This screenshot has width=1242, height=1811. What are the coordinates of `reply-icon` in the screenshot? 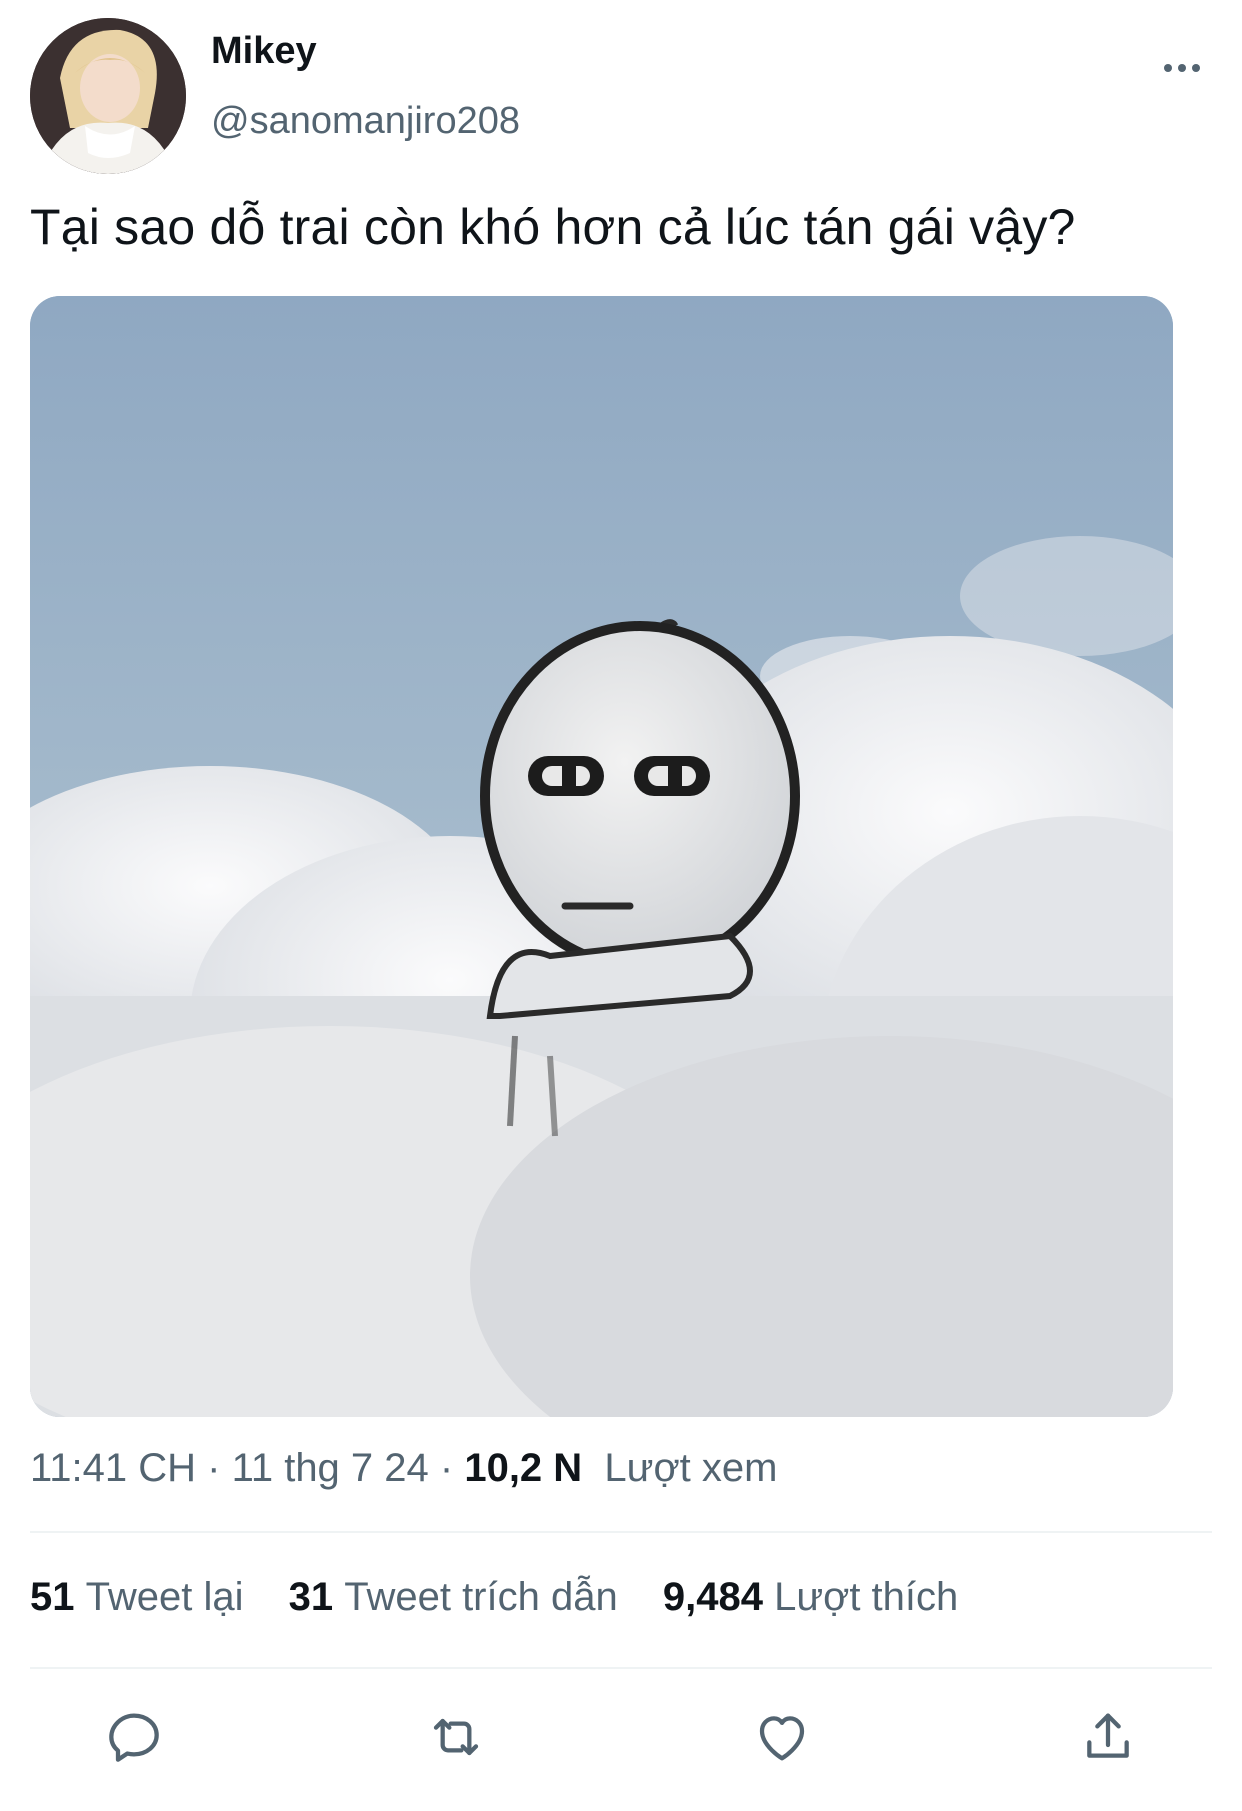 It's located at (134, 1737).